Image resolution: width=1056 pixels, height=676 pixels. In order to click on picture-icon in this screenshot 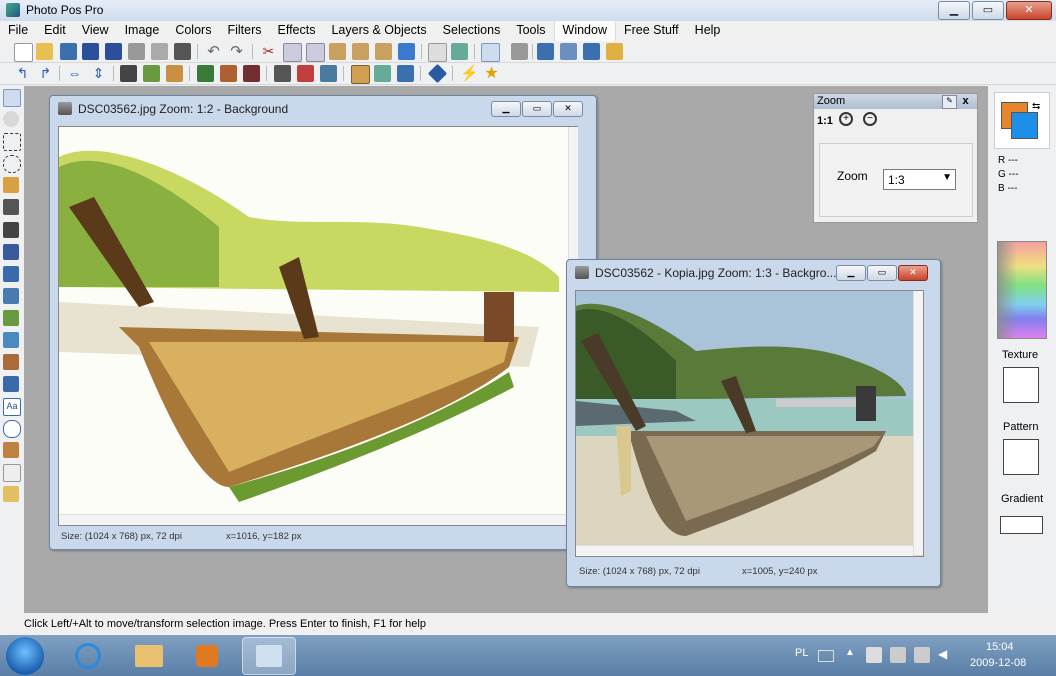, I will do `click(305, 73)`.